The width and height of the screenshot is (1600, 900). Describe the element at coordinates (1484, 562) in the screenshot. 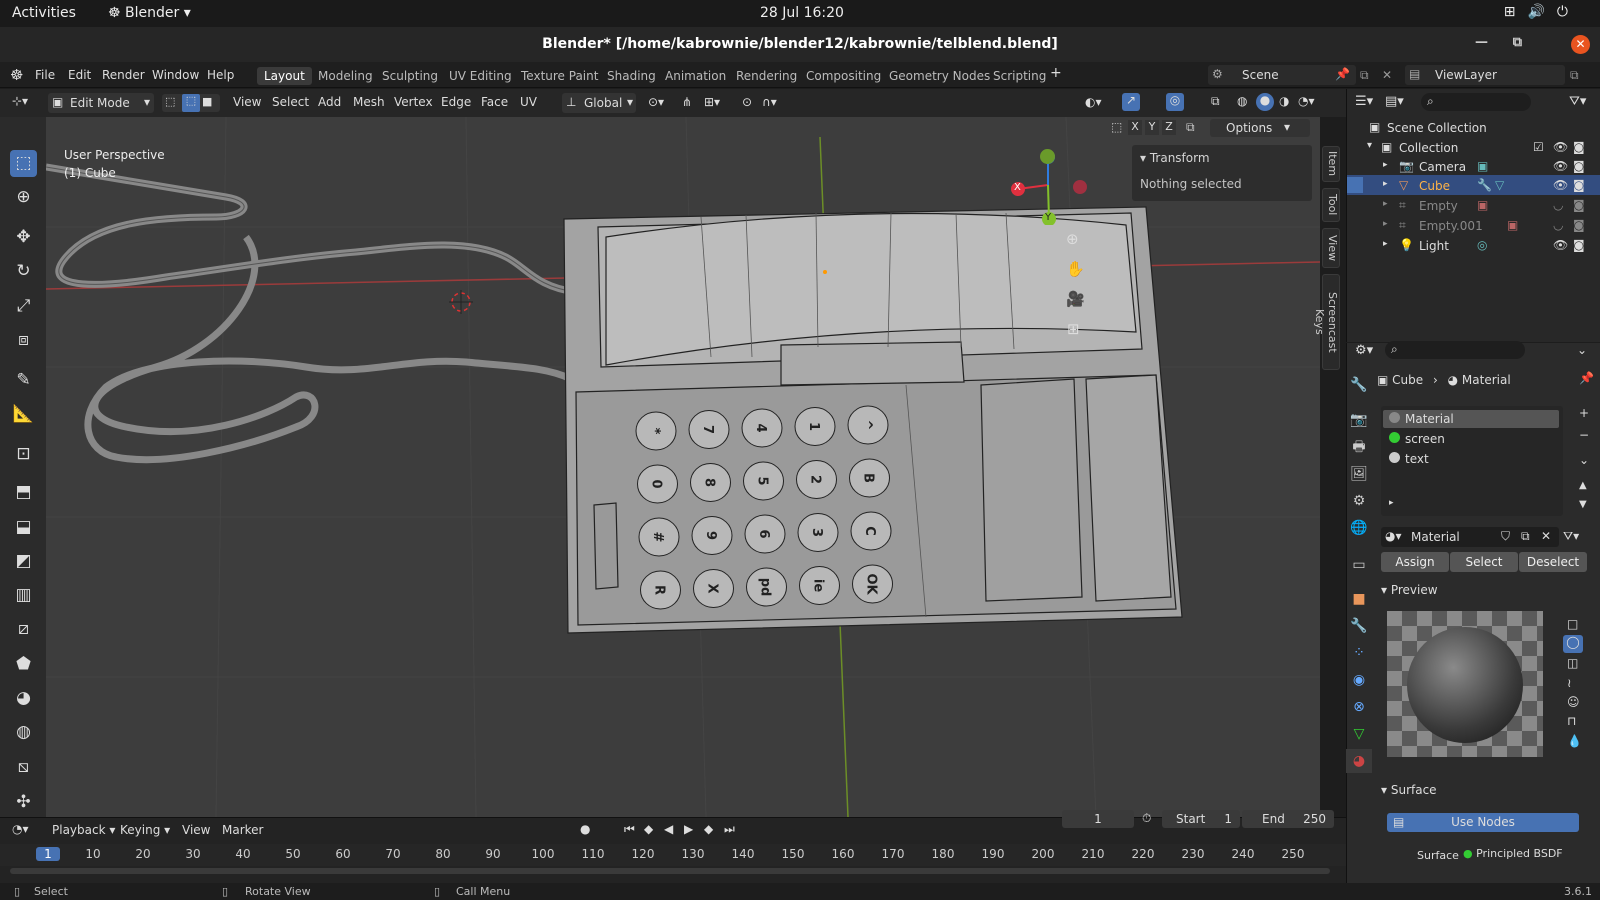

I see `select-button: Select` at that location.